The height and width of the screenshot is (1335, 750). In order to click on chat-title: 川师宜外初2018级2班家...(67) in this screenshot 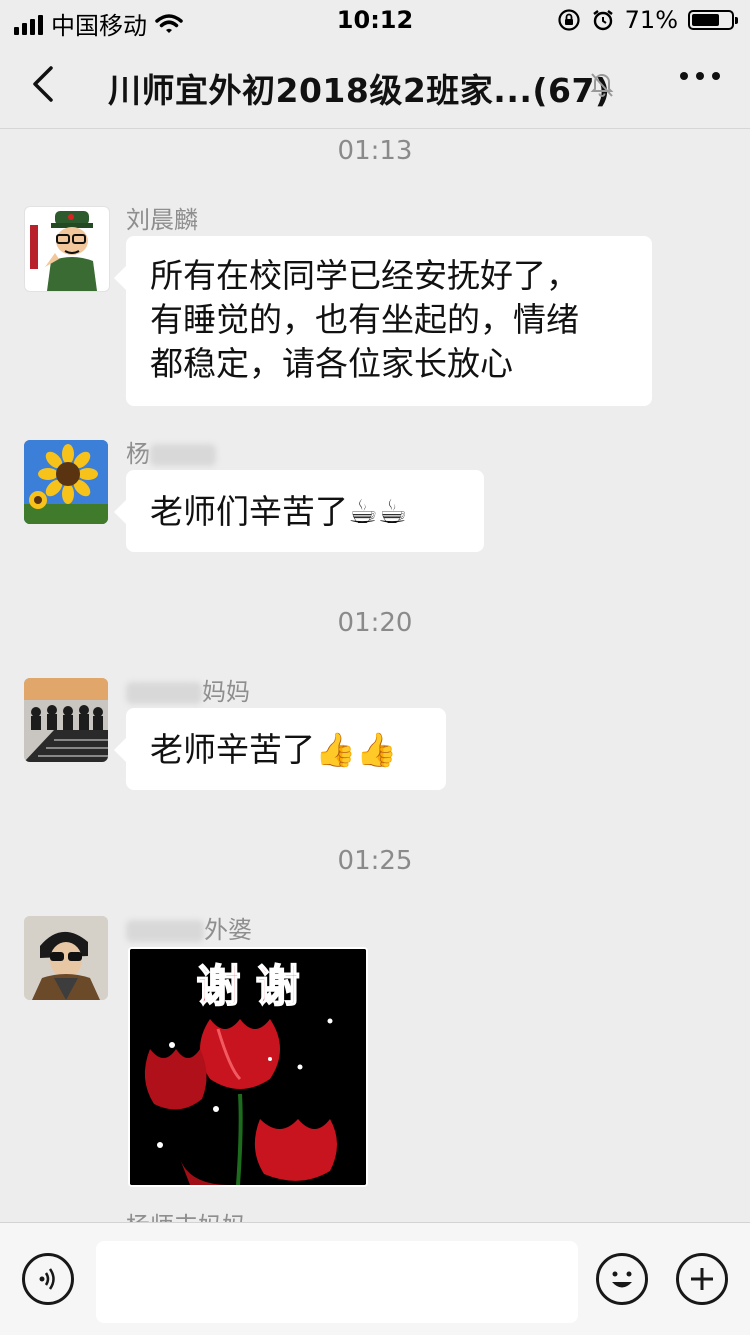, I will do `click(359, 90)`.